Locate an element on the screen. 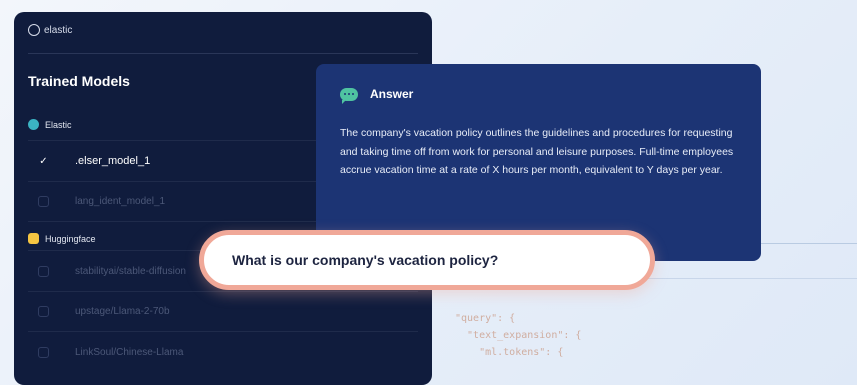  answer-header: Answer is located at coordinates (377, 95).